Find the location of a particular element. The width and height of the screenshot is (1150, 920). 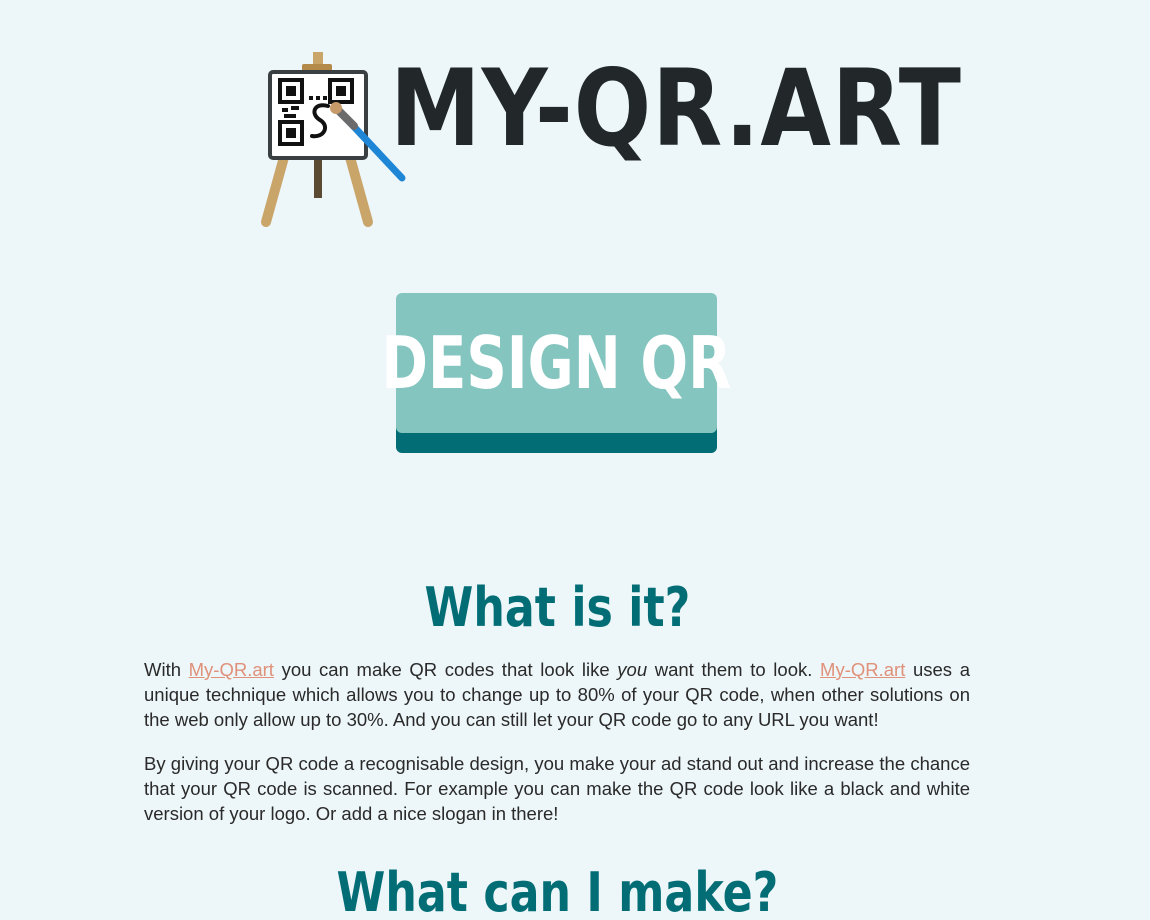

what-can-i-make-heading: What can I make? is located at coordinates (557, 890).